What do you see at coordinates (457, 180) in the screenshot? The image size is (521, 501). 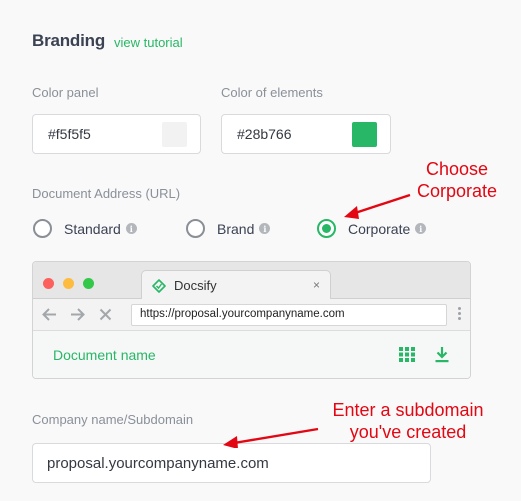 I see `choose-corporate-annotation: Choose Corporate` at bounding box center [457, 180].